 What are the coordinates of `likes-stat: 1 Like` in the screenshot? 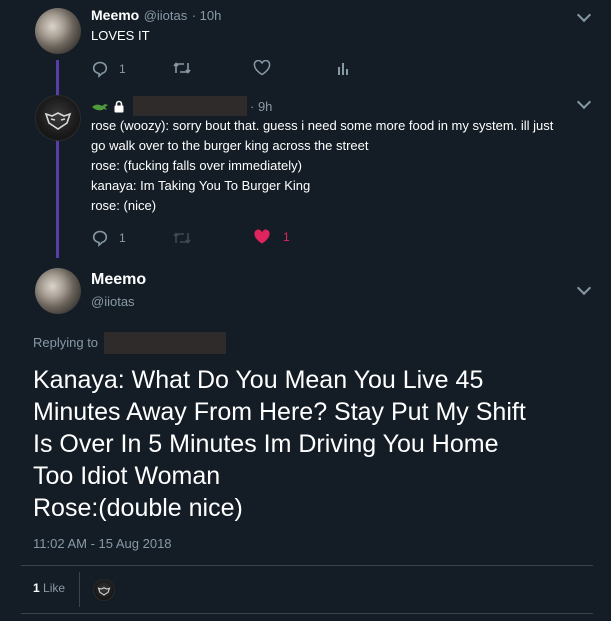 It's located at (49, 588).